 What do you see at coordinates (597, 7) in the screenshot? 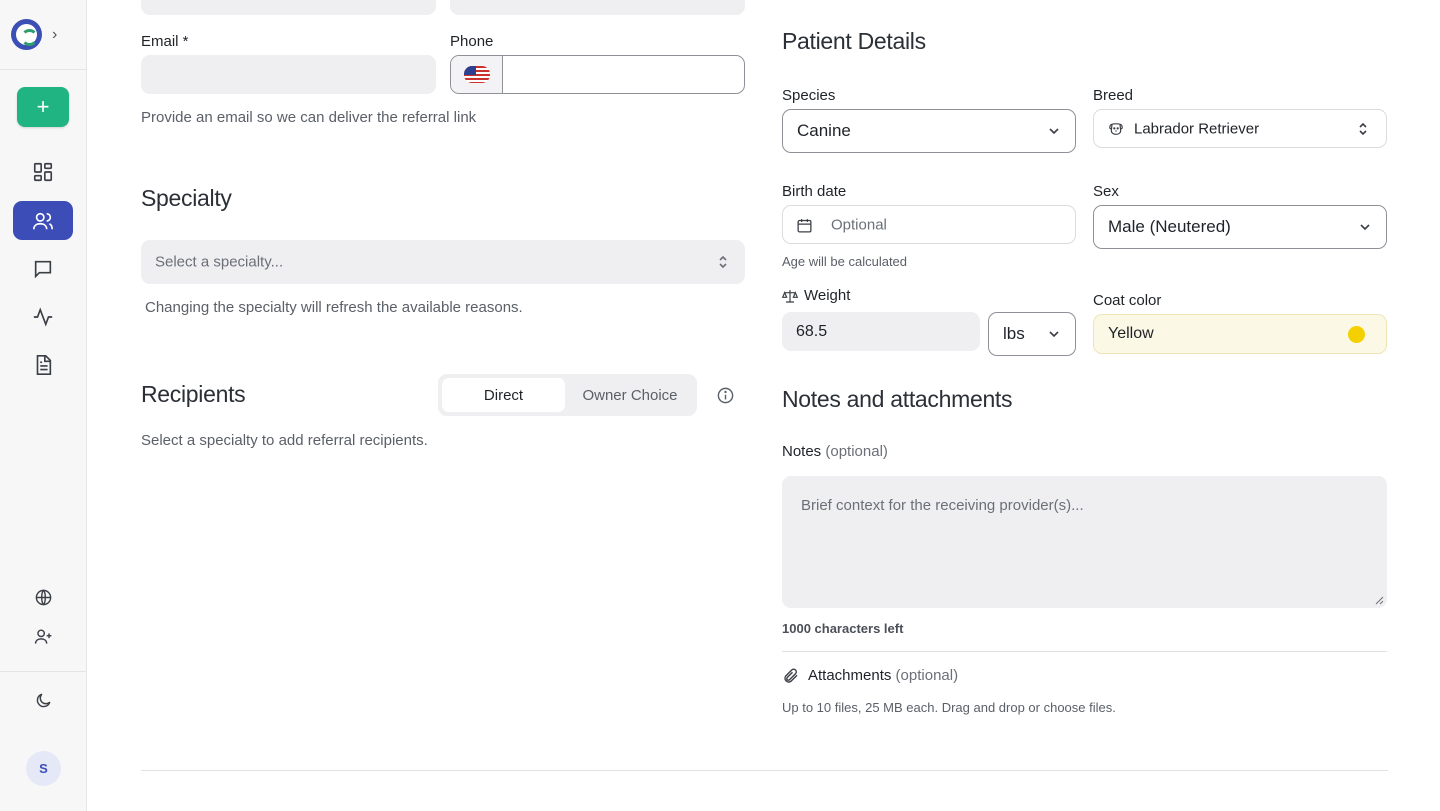
I see `last-name-input` at bounding box center [597, 7].